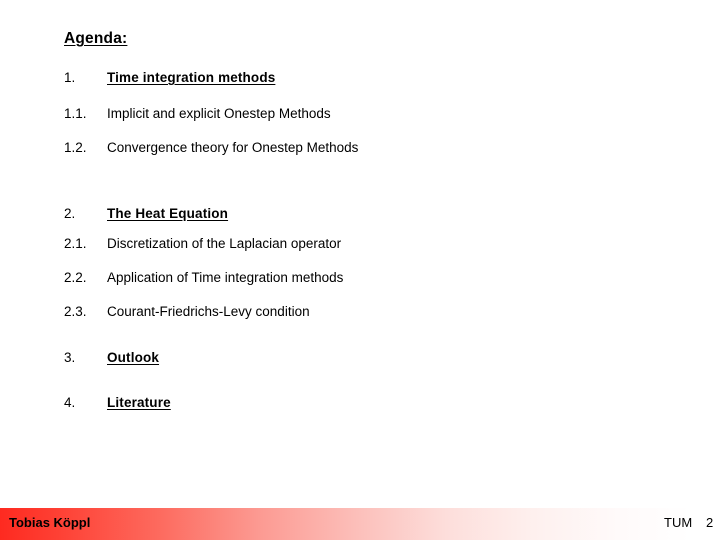 This screenshot has width=720, height=540. I want to click on agenda-item-number: 1., so click(70, 77).